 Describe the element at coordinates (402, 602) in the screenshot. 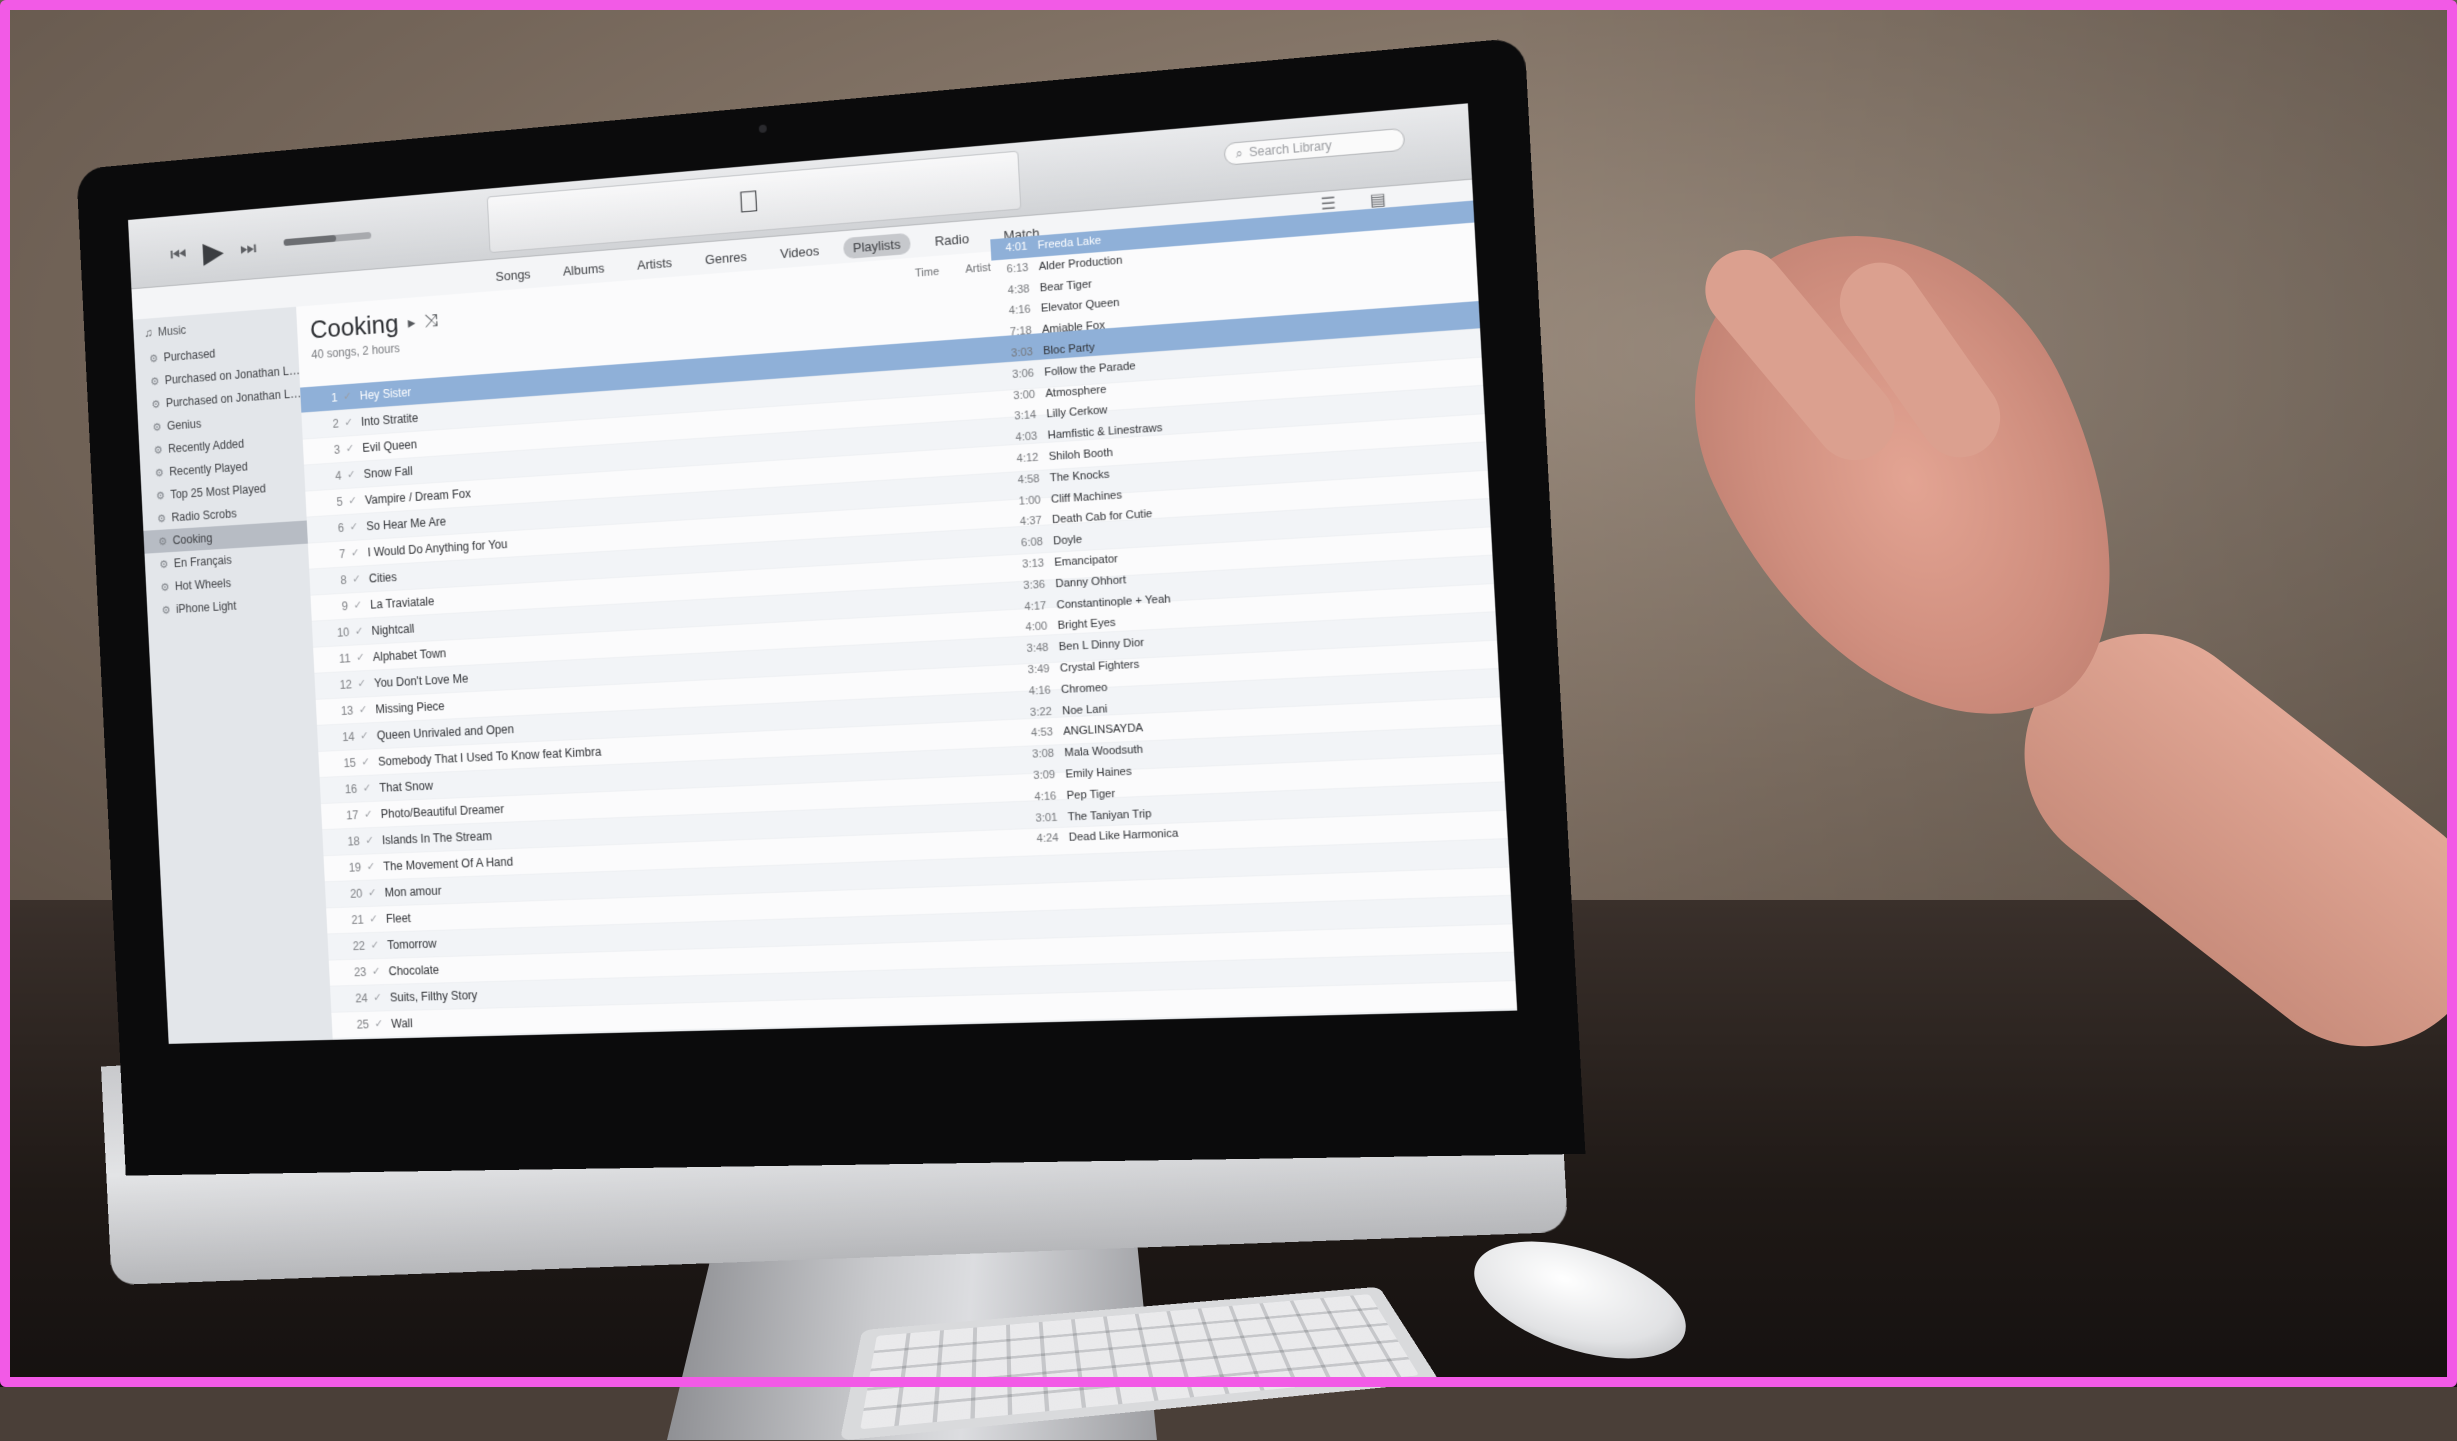

I see `track-title: La Traviatale` at that location.